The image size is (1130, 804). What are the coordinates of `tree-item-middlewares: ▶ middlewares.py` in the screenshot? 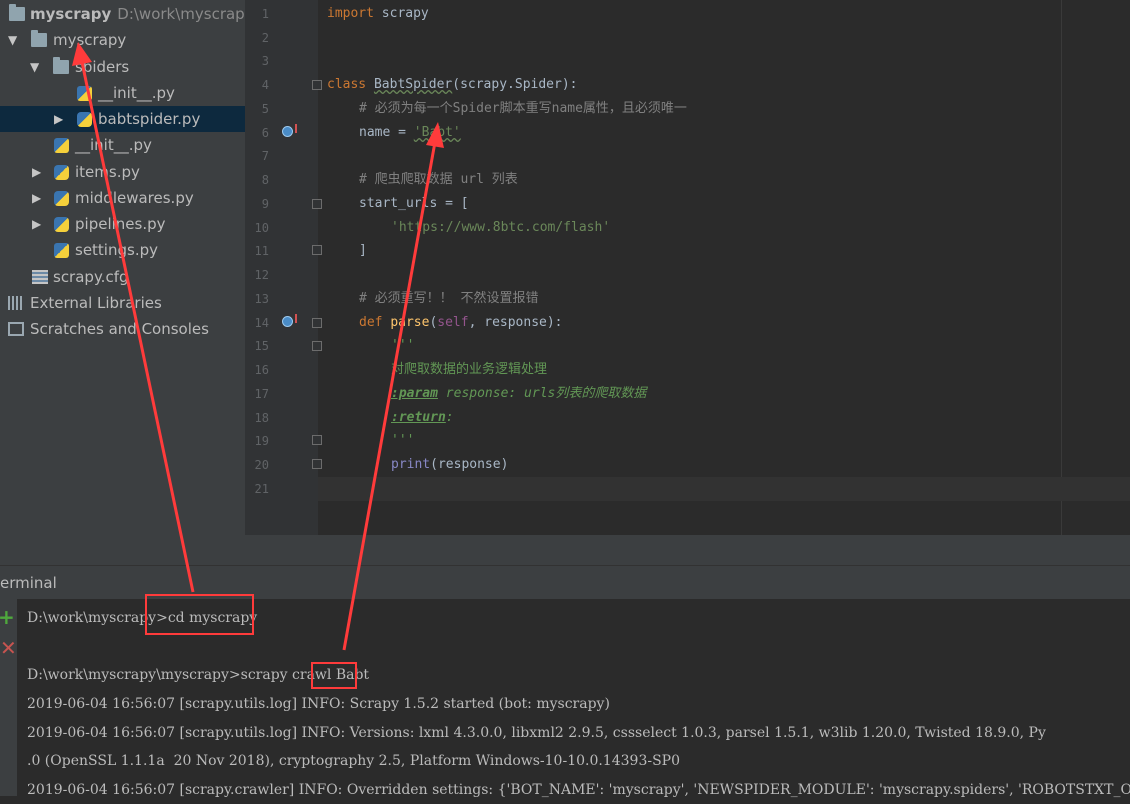 It's located at (122, 198).